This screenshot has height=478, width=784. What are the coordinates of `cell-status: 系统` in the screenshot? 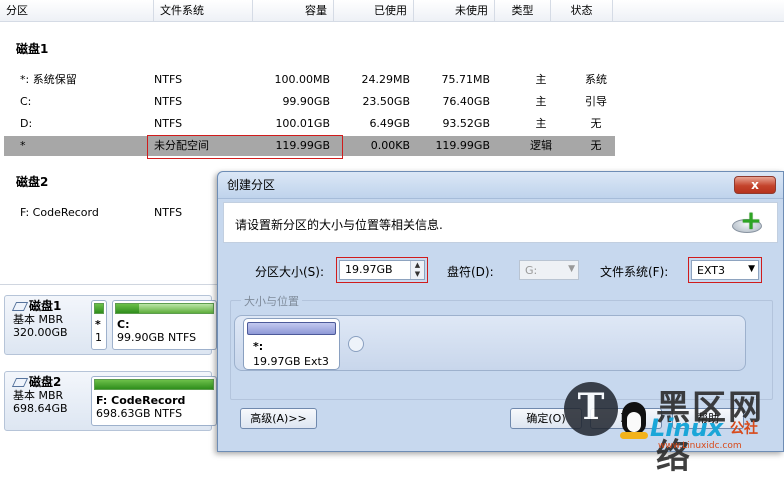 It's located at (596, 79).